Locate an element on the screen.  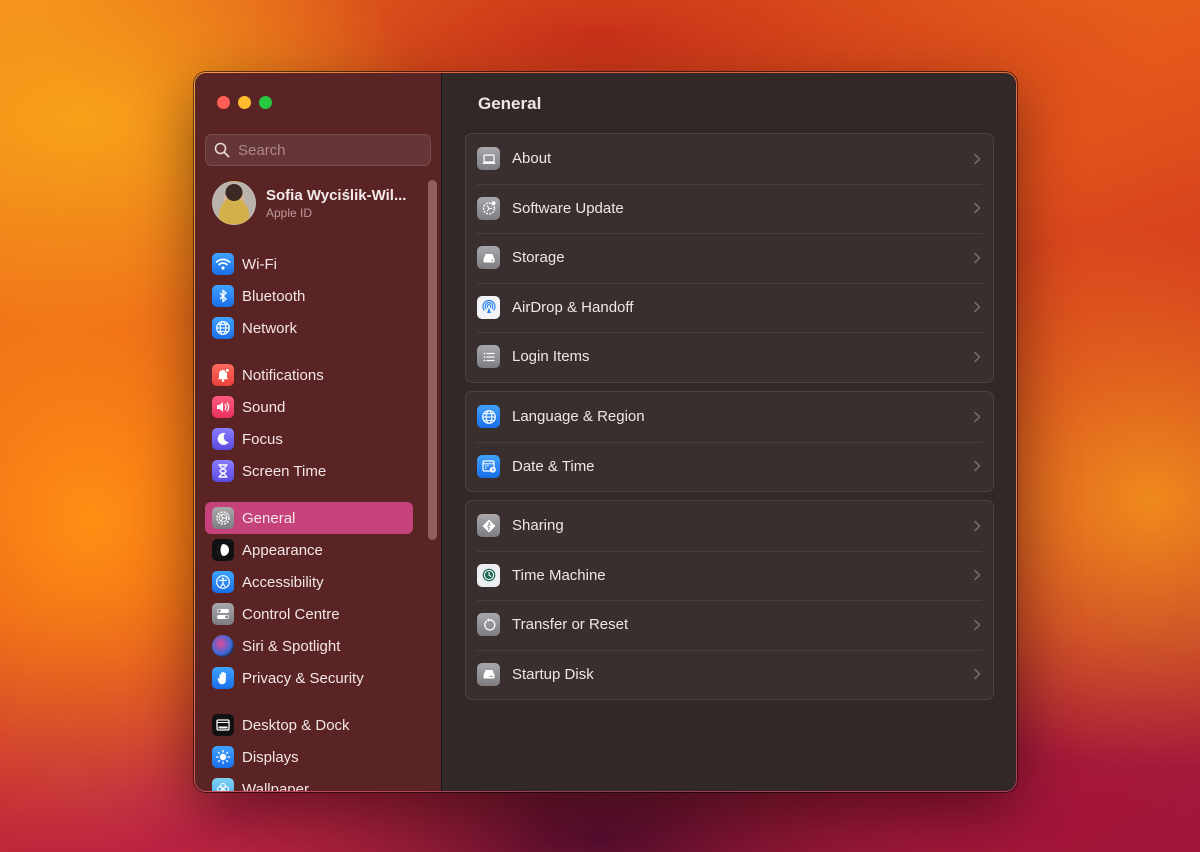
sidebar-item-label: General is located at coordinates (269, 518).